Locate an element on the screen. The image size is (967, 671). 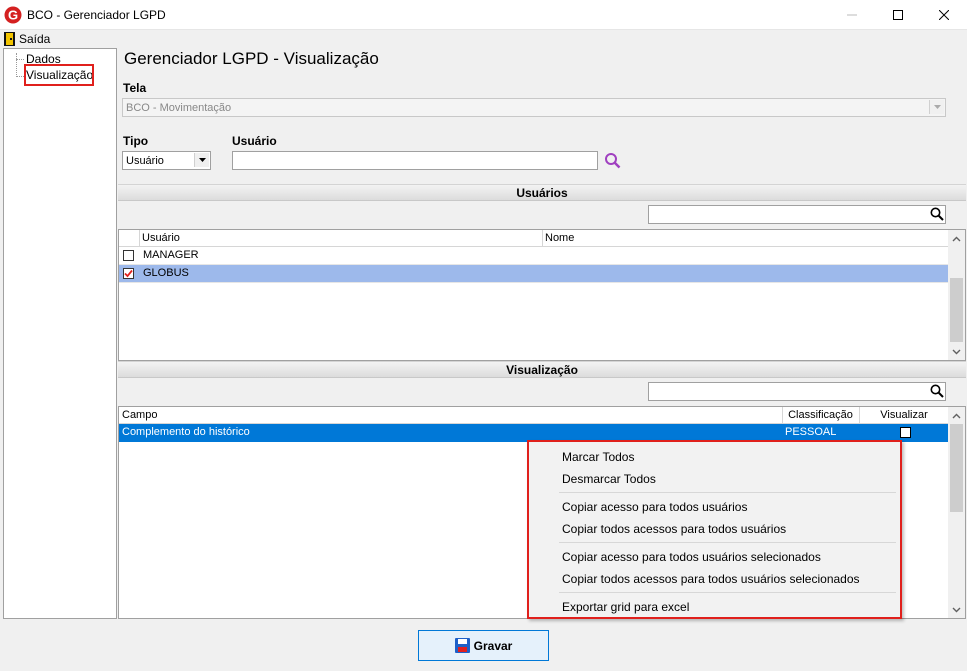
navigation-tree: Dados Visualização is located at coordinates (60, 333).